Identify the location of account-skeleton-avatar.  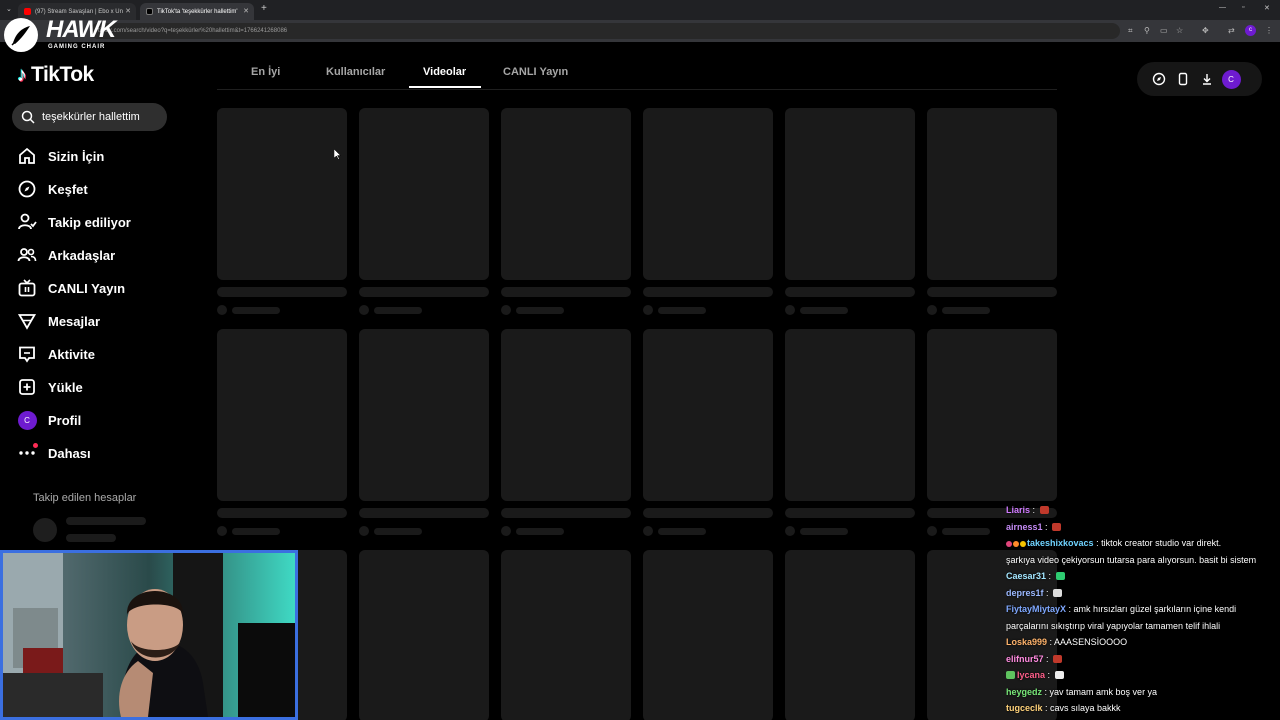
(45, 530).